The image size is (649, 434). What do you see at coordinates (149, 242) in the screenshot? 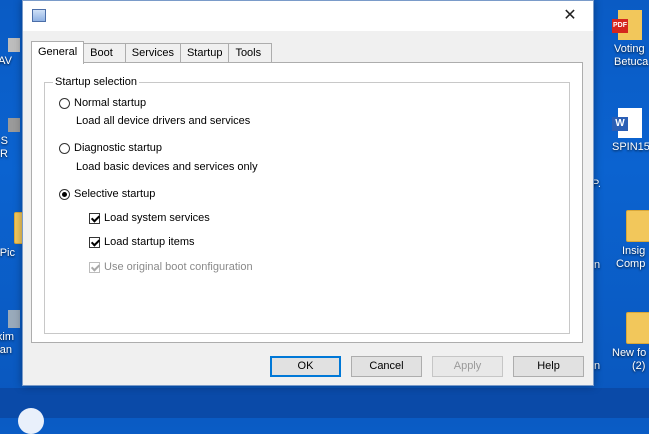
I see `checkbox-label: Load startup items` at bounding box center [149, 242].